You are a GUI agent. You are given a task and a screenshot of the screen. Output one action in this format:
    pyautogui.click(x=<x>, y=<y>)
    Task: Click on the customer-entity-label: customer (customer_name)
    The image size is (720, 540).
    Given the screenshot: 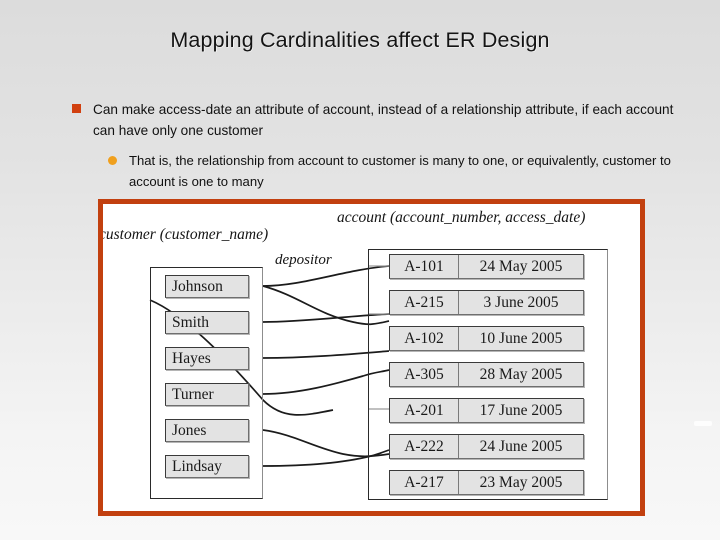 What is the action you would take?
    pyautogui.click(x=184, y=234)
    